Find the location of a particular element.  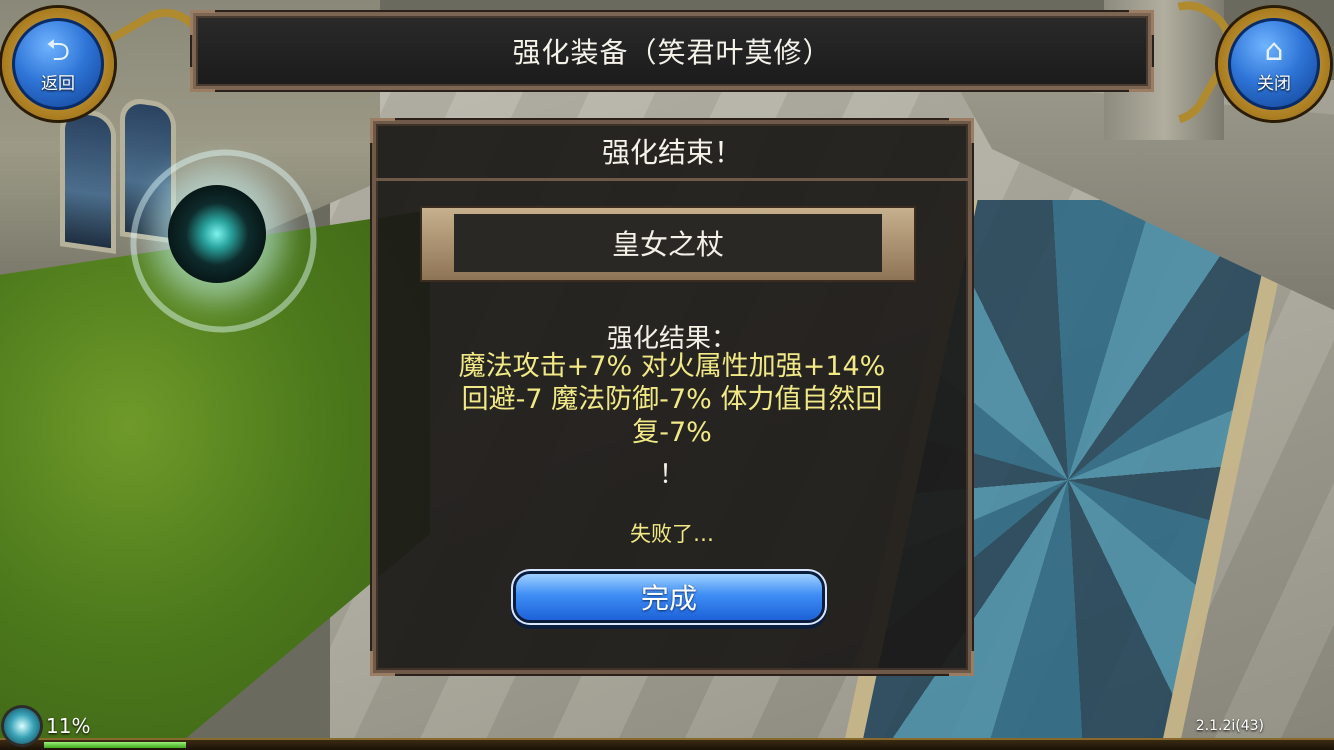

done-button-label: 完成 is located at coordinates (668, 598).